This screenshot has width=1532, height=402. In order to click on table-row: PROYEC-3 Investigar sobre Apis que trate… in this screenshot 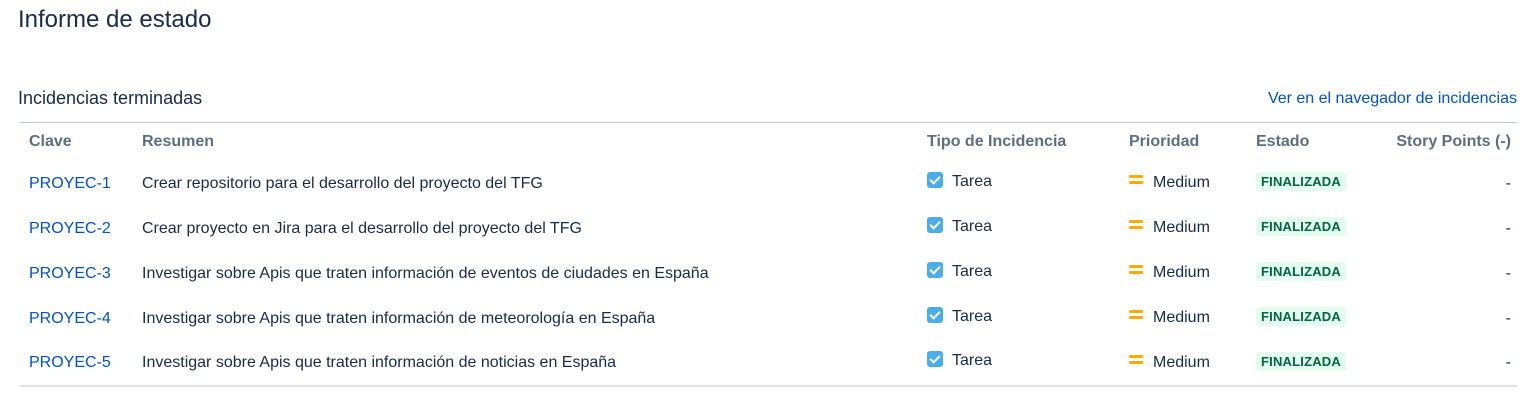, I will do `click(768, 273)`.